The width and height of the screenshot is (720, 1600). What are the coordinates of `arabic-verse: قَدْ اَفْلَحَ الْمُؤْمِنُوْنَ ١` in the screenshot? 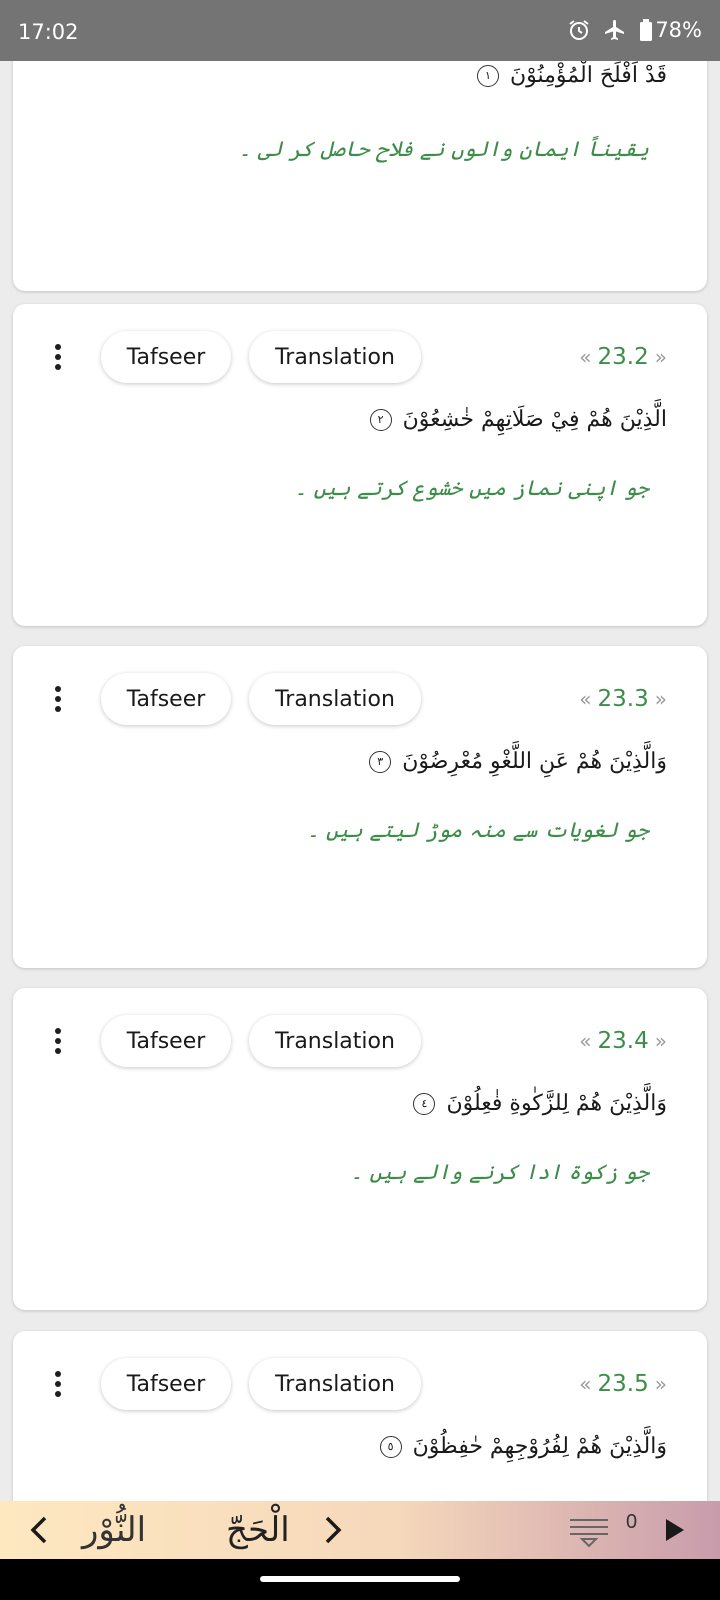 It's located at (571, 75).